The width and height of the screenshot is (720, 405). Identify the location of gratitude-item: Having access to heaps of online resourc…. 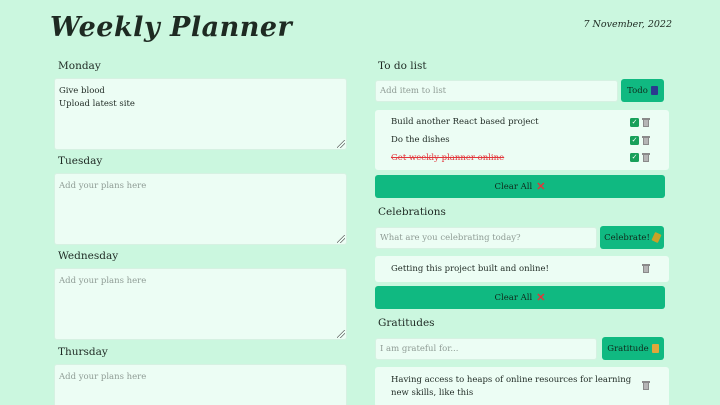
(511, 386).